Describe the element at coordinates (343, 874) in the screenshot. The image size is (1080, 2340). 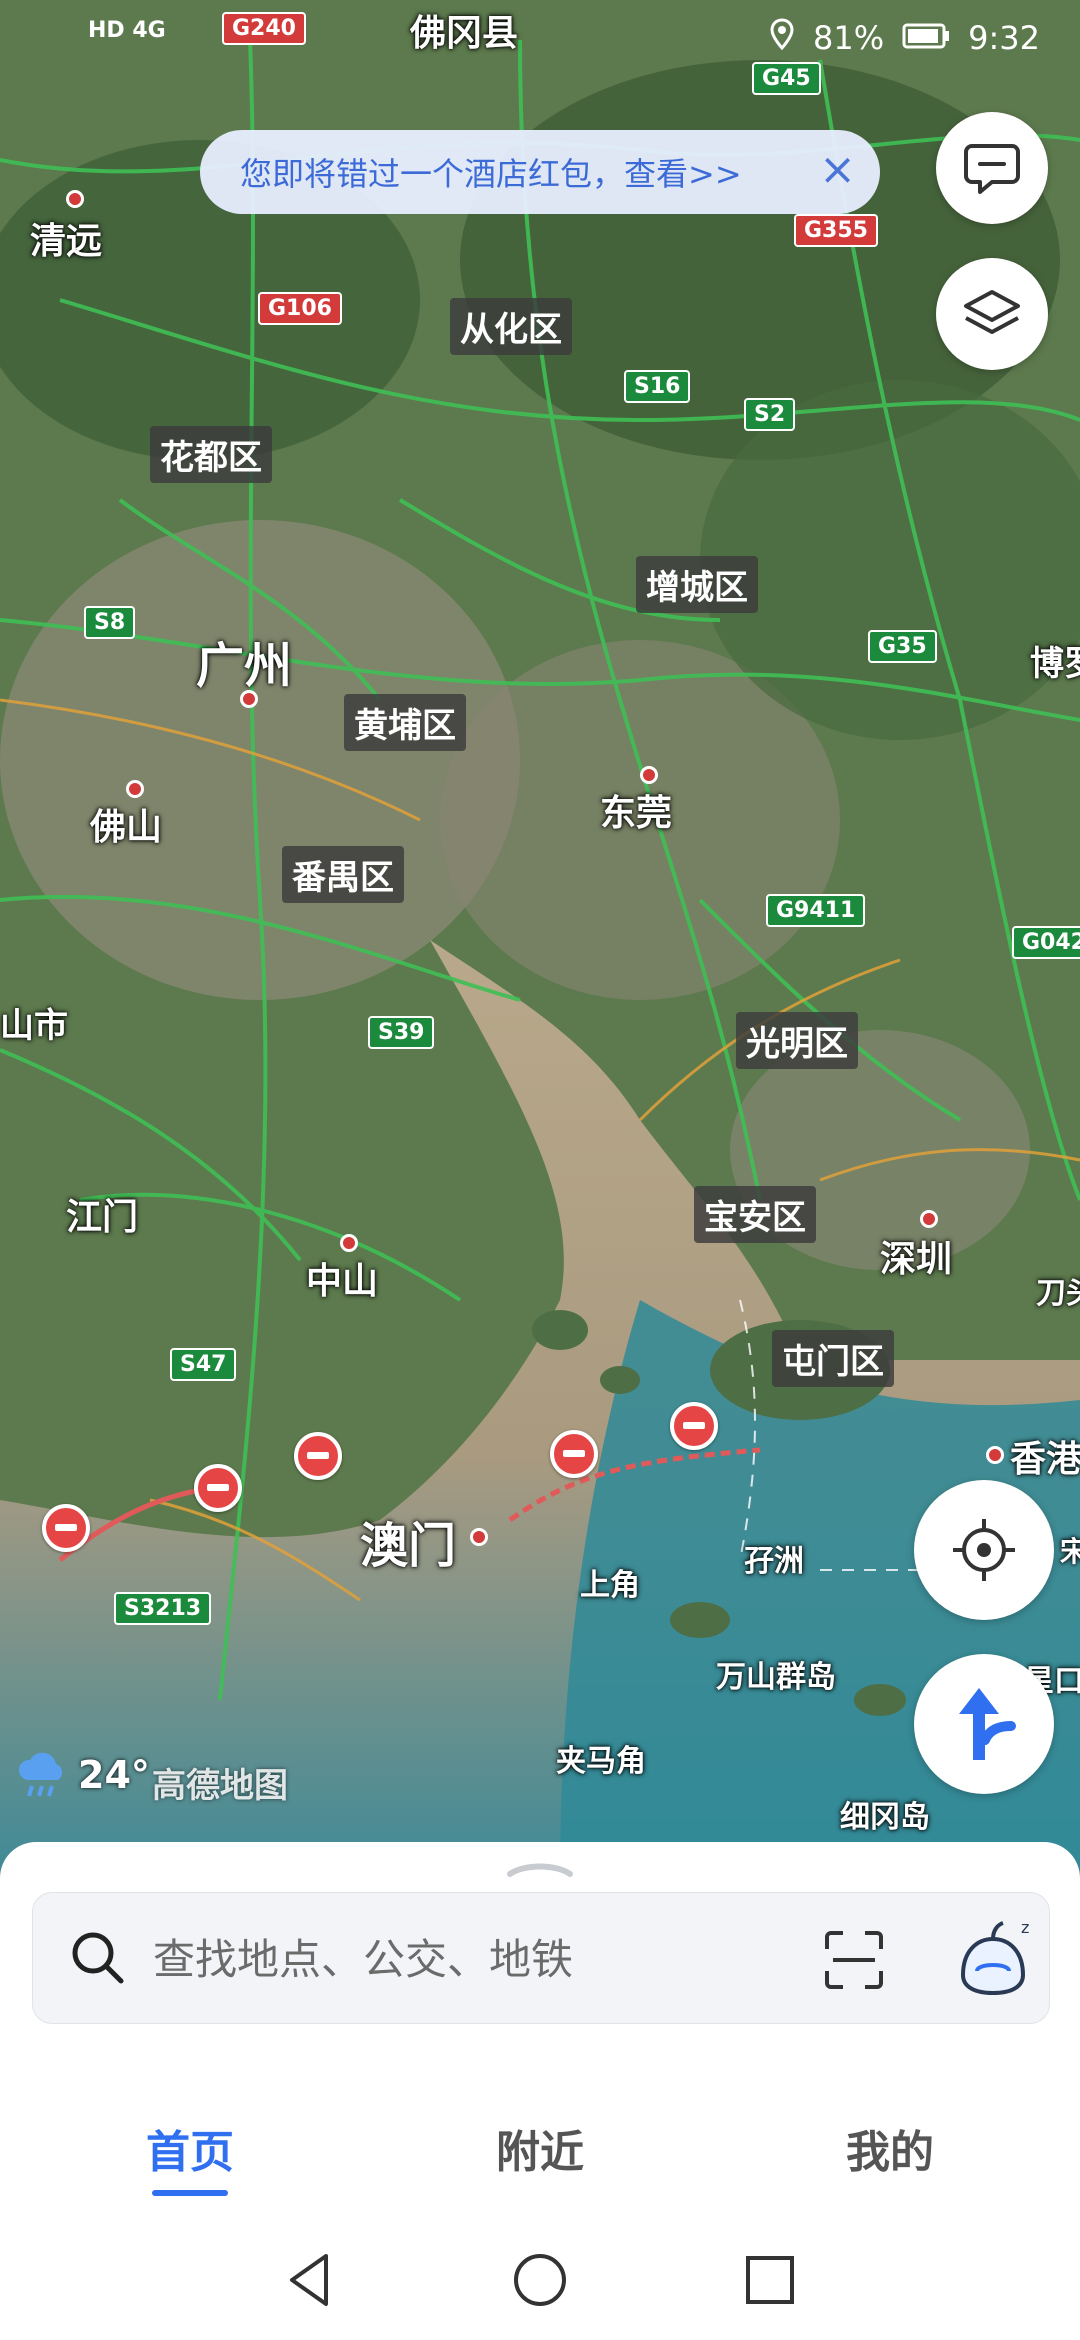
I see `district-label: 番禺区` at that location.